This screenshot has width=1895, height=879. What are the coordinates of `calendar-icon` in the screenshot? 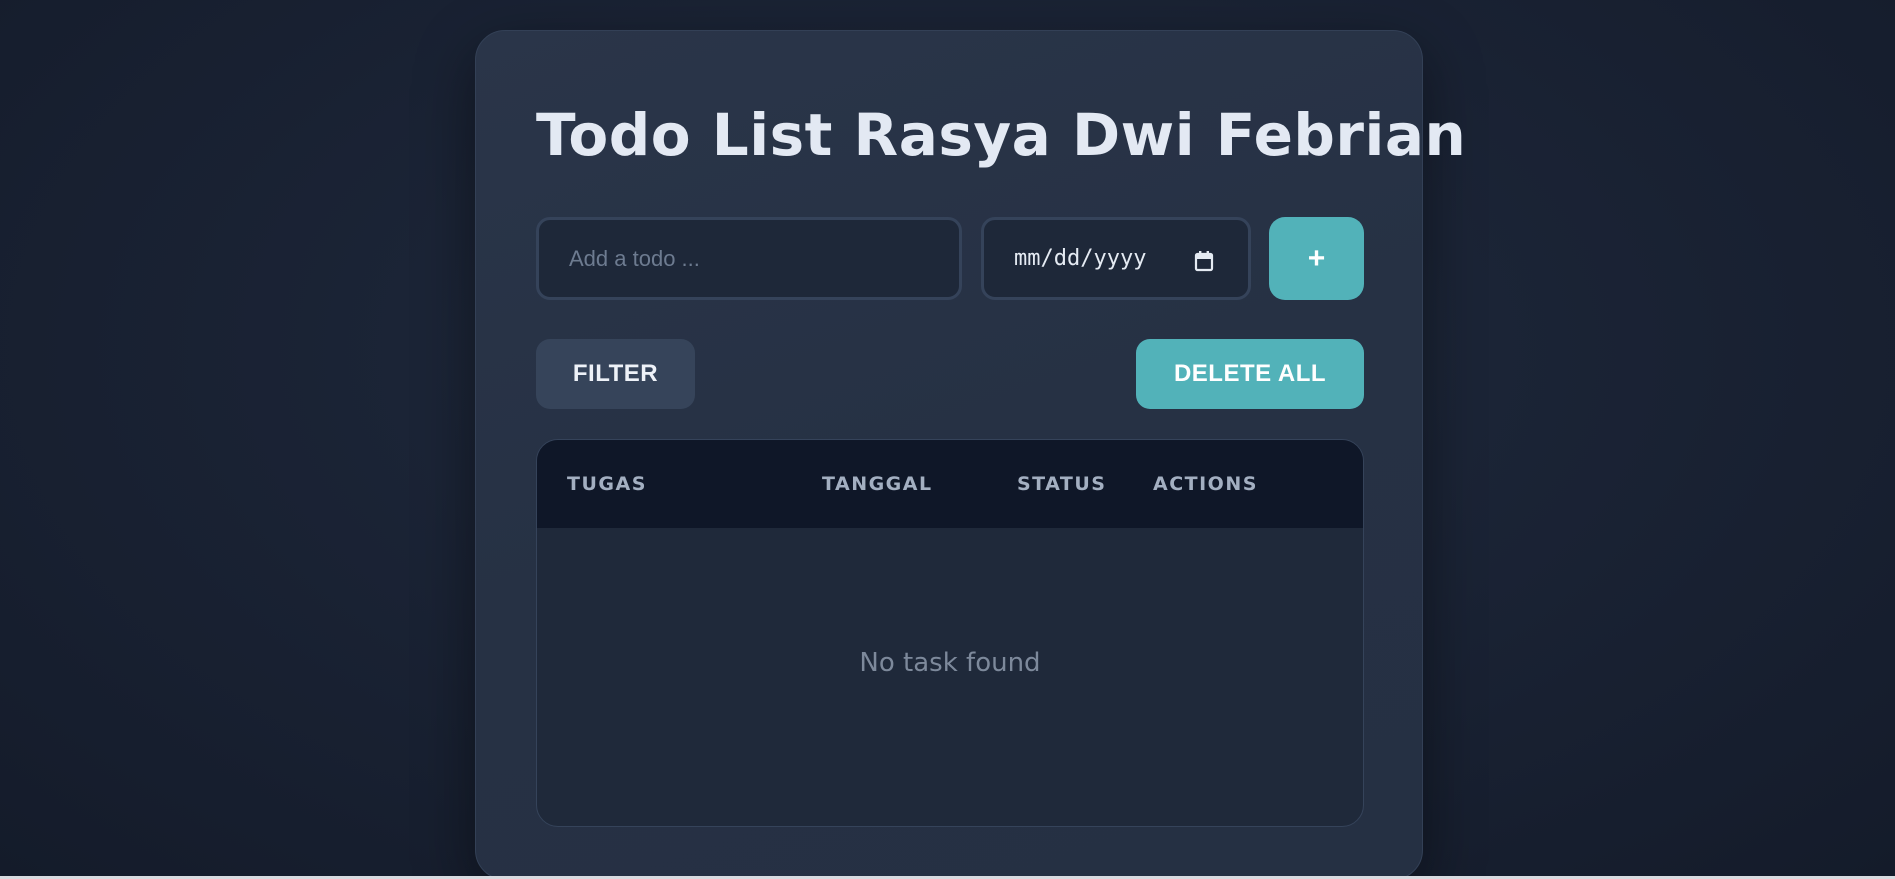 It's located at (1204, 261).